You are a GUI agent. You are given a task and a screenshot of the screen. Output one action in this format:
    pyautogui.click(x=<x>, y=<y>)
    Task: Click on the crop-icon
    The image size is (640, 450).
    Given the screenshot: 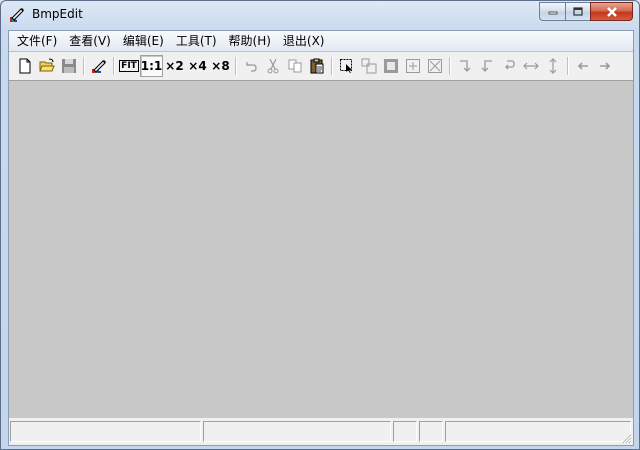 What is the action you would take?
    pyautogui.click(x=435, y=66)
    